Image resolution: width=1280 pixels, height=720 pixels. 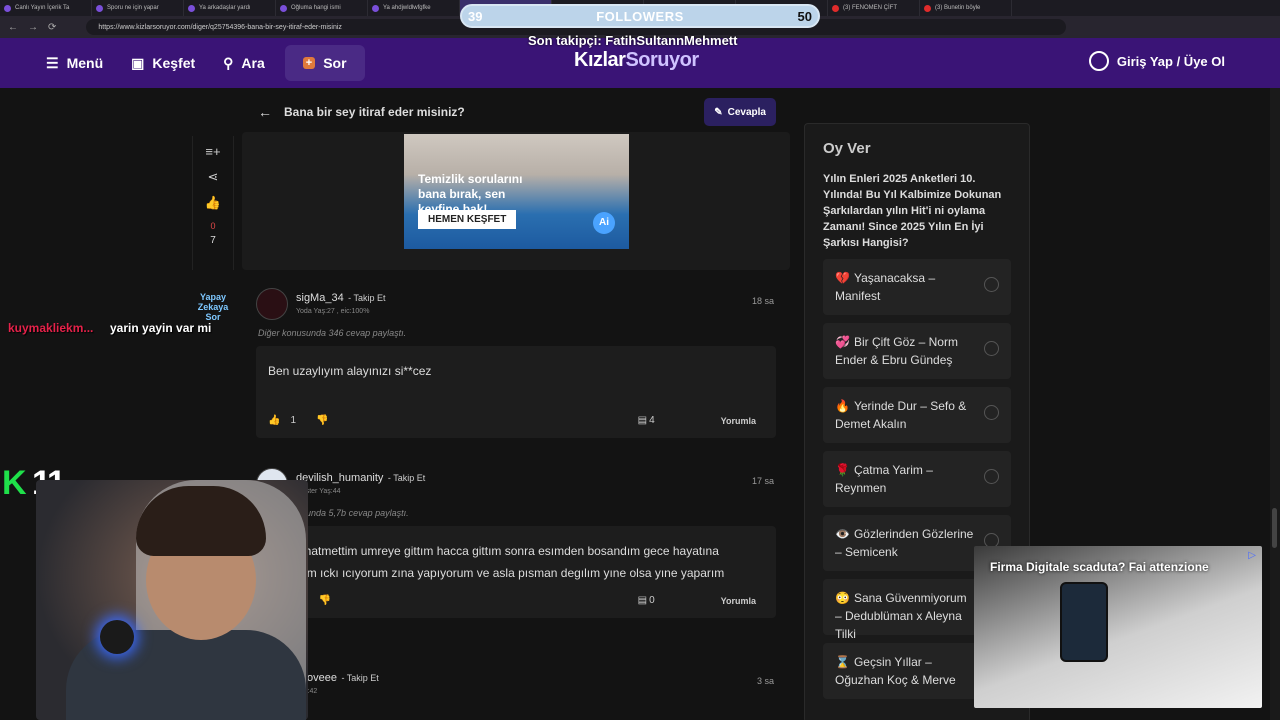 I want to click on follow-label: Takip Et, so click(x=369, y=298).